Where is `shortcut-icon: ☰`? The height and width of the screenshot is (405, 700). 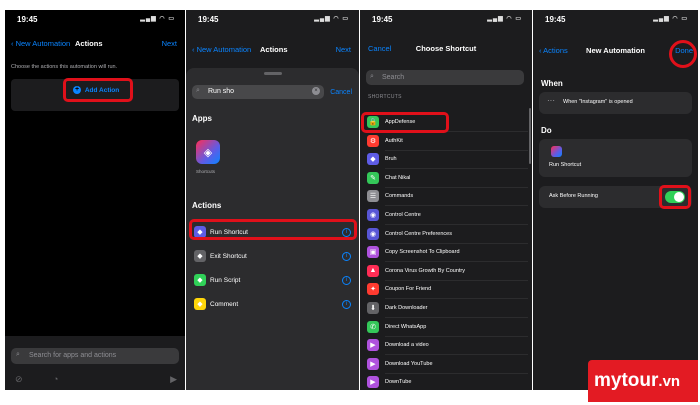
shortcut-icon: ☰ is located at coordinates (373, 196).